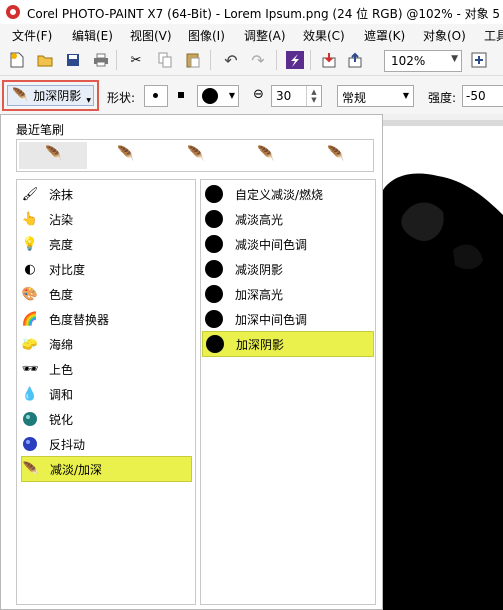 The height and width of the screenshot is (610, 503). What do you see at coordinates (136, 60) in the screenshot?
I see `cut-icon: ✂` at bounding box center [136, 60].